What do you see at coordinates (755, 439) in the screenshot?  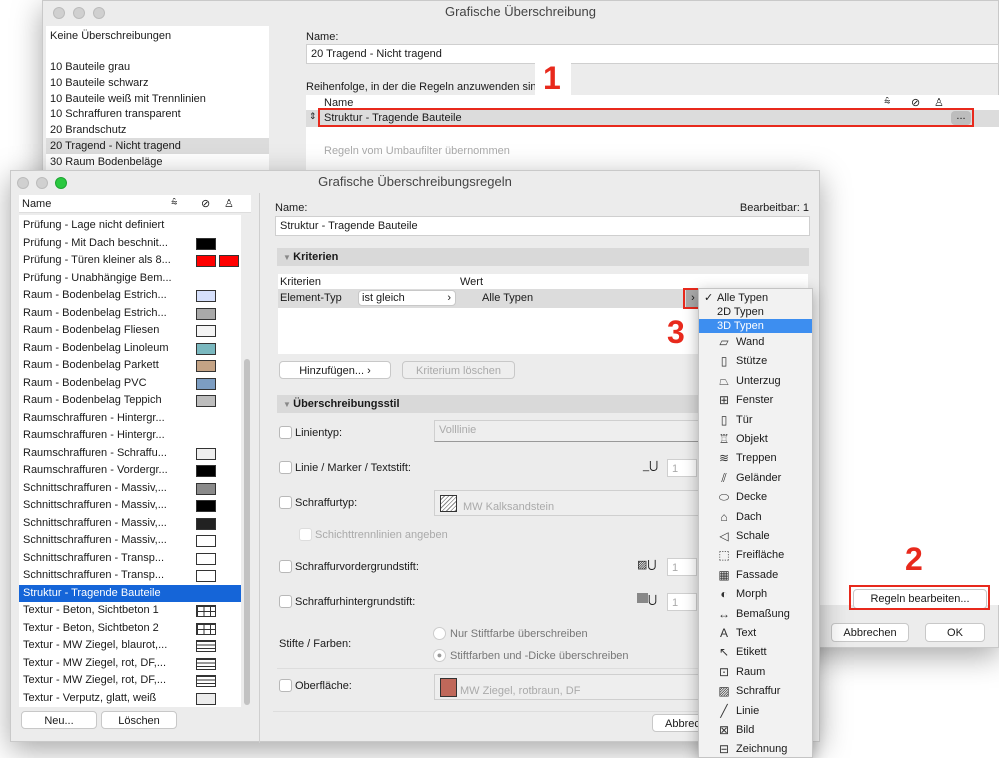 I see `menu-item-objekt: ♖ Objekt` at bounding box center [755, 439].